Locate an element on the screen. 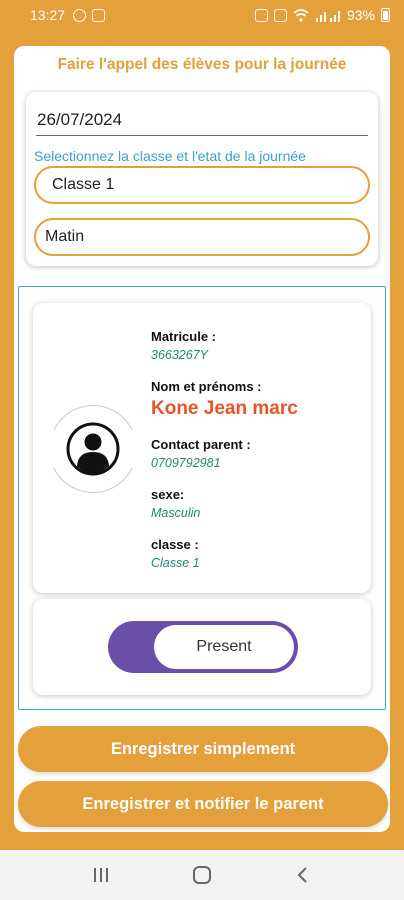 The width and height of the screenshot is (404, 900). name-label: Nom et prénoms : is located at coordinates (206, 386).